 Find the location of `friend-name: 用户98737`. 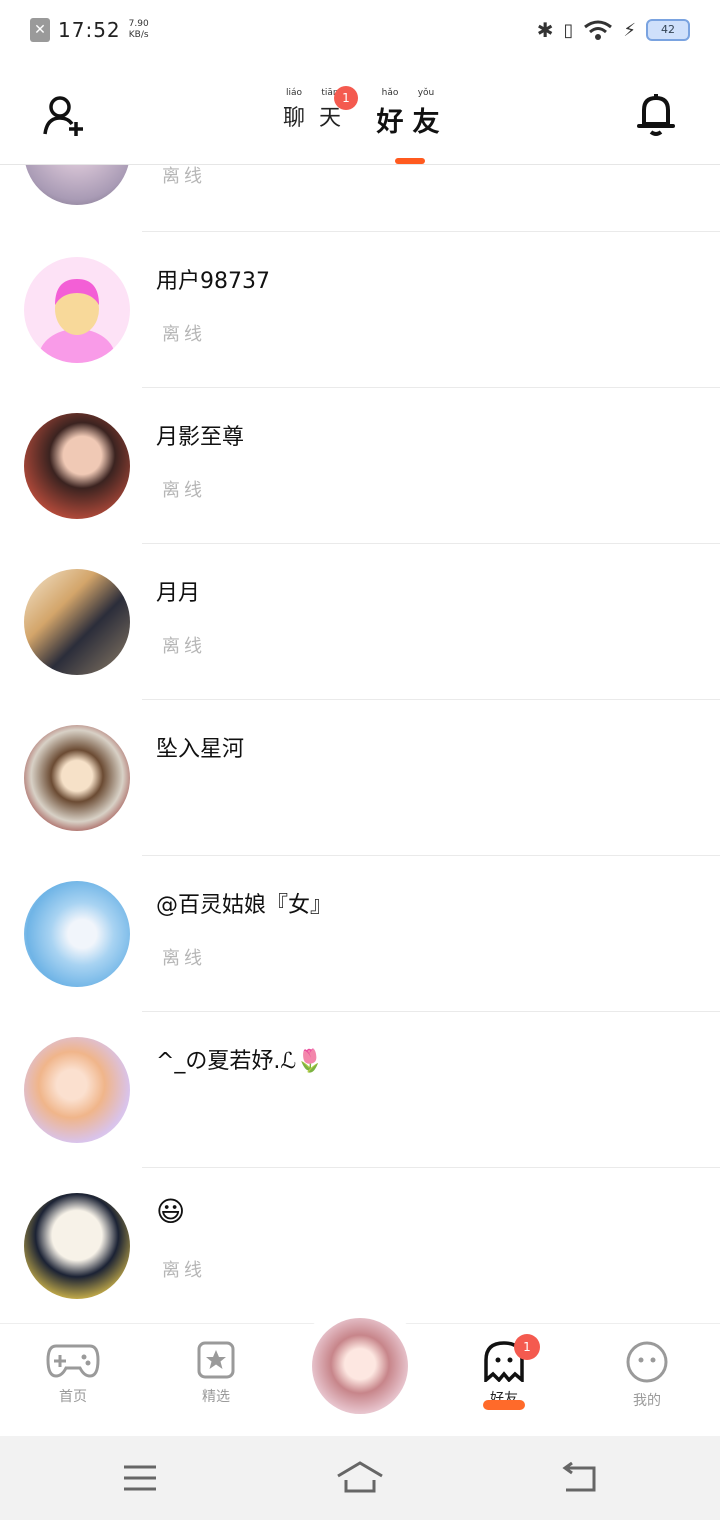

friend-name: 用户98737 is located at coordinates (213, 281).